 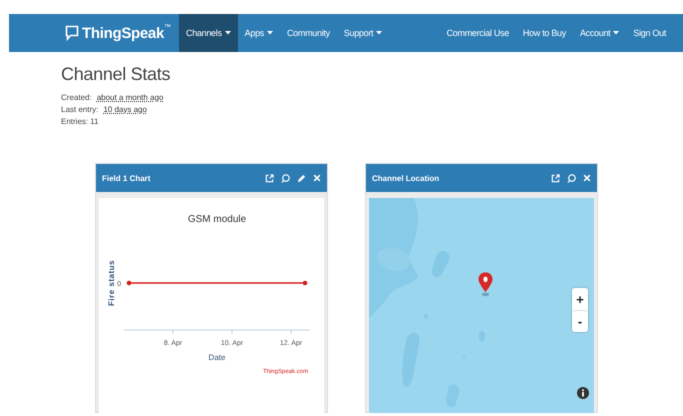 I want to click on map-marker-icon, so click(x=485, y=284).